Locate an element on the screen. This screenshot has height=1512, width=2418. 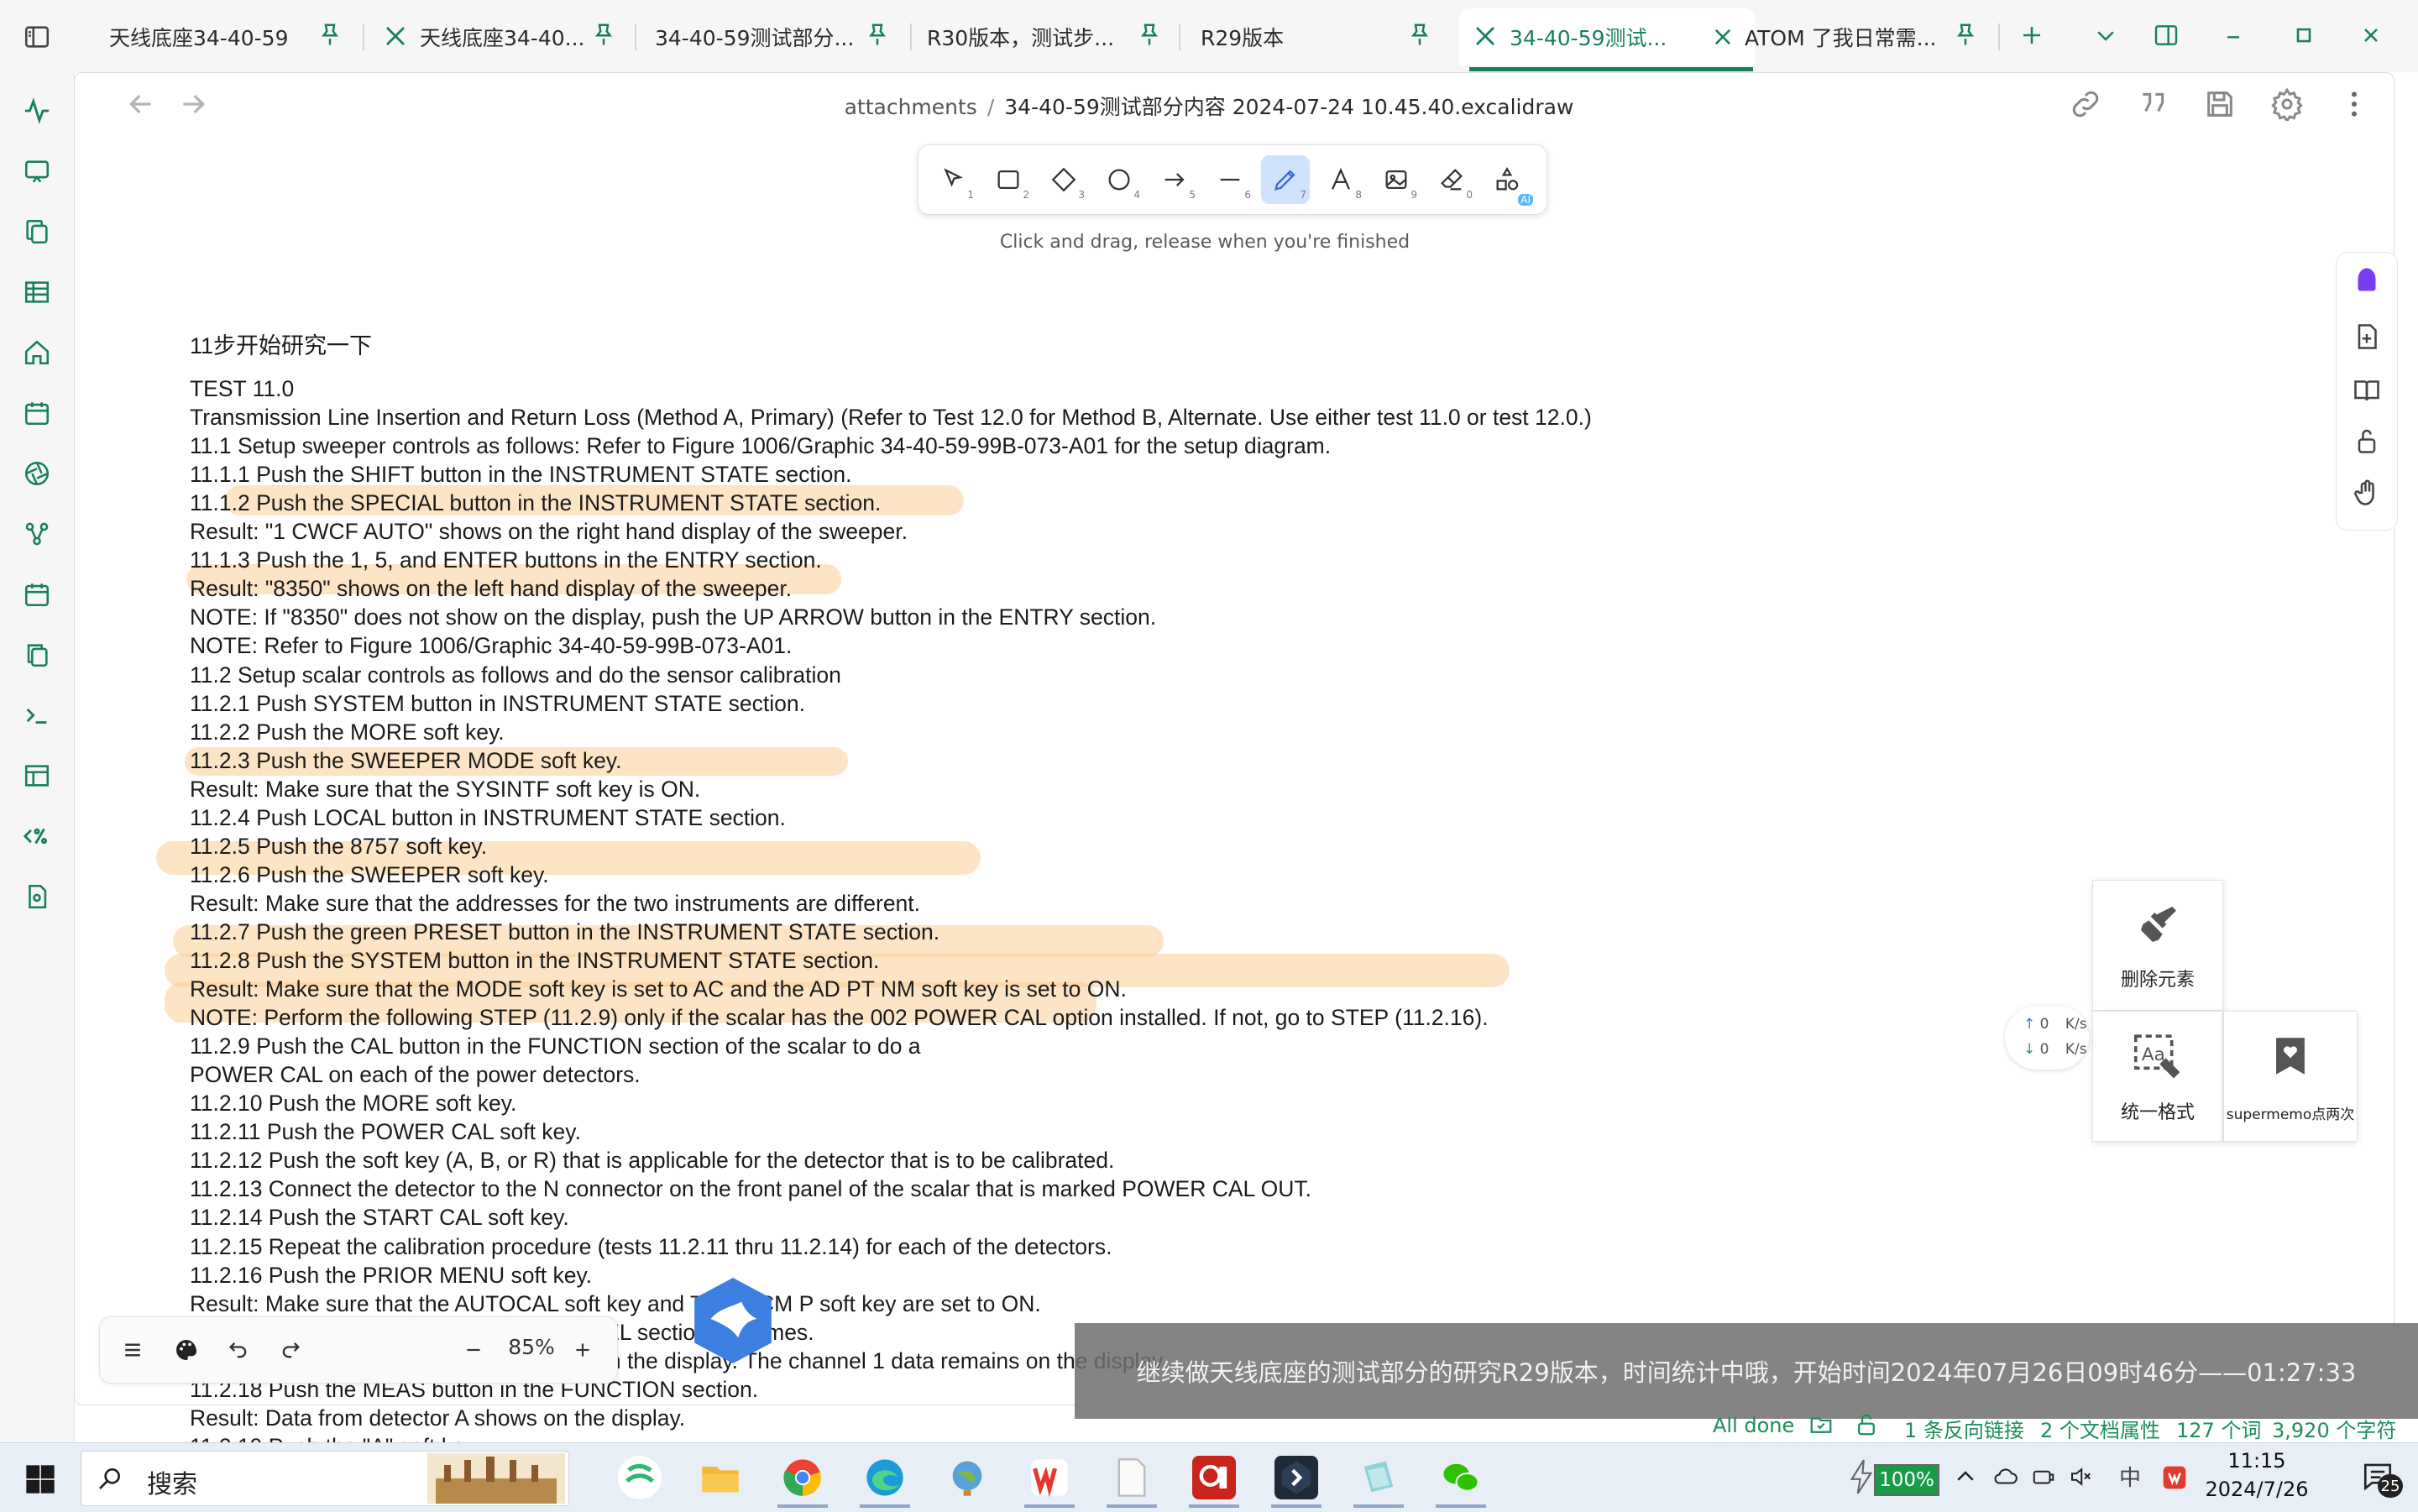
blank-document-icon is located at coordinates (1132, 1477).